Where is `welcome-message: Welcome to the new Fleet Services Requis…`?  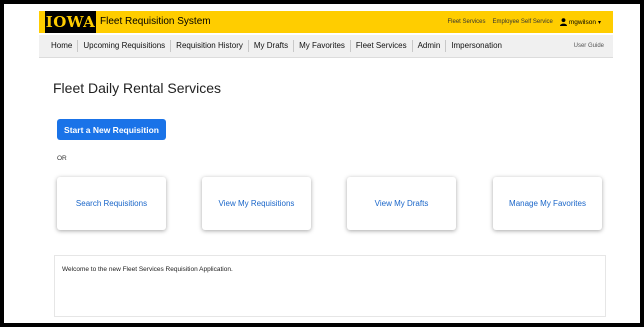 welcome-message: Welcome to the new Fleet Services Requis… is located at coordinates (147, 269).